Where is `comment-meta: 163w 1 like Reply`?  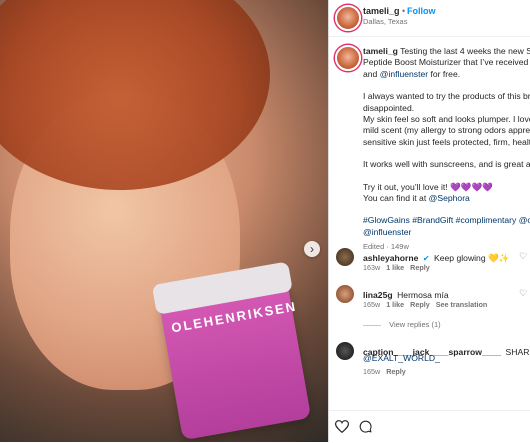 comment-meta: 163w 1 like Reply is located at coordinates (396, 267).